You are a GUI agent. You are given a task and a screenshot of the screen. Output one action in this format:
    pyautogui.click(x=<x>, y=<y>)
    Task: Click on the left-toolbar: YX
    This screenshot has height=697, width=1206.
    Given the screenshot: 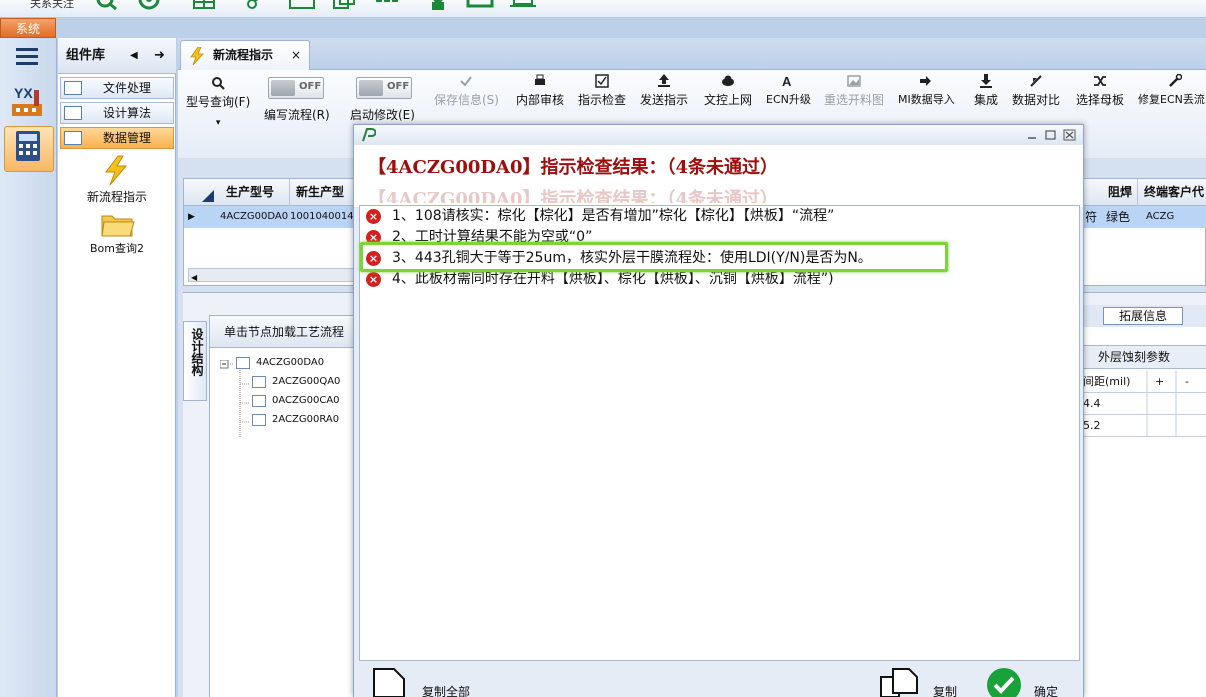 What is the action you would take?
    pyautogui.click(x=28, y=367)
    